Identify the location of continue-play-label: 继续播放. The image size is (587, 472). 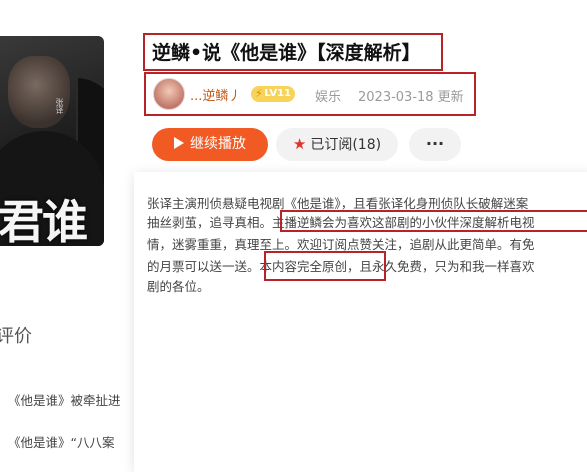
(218, 144).